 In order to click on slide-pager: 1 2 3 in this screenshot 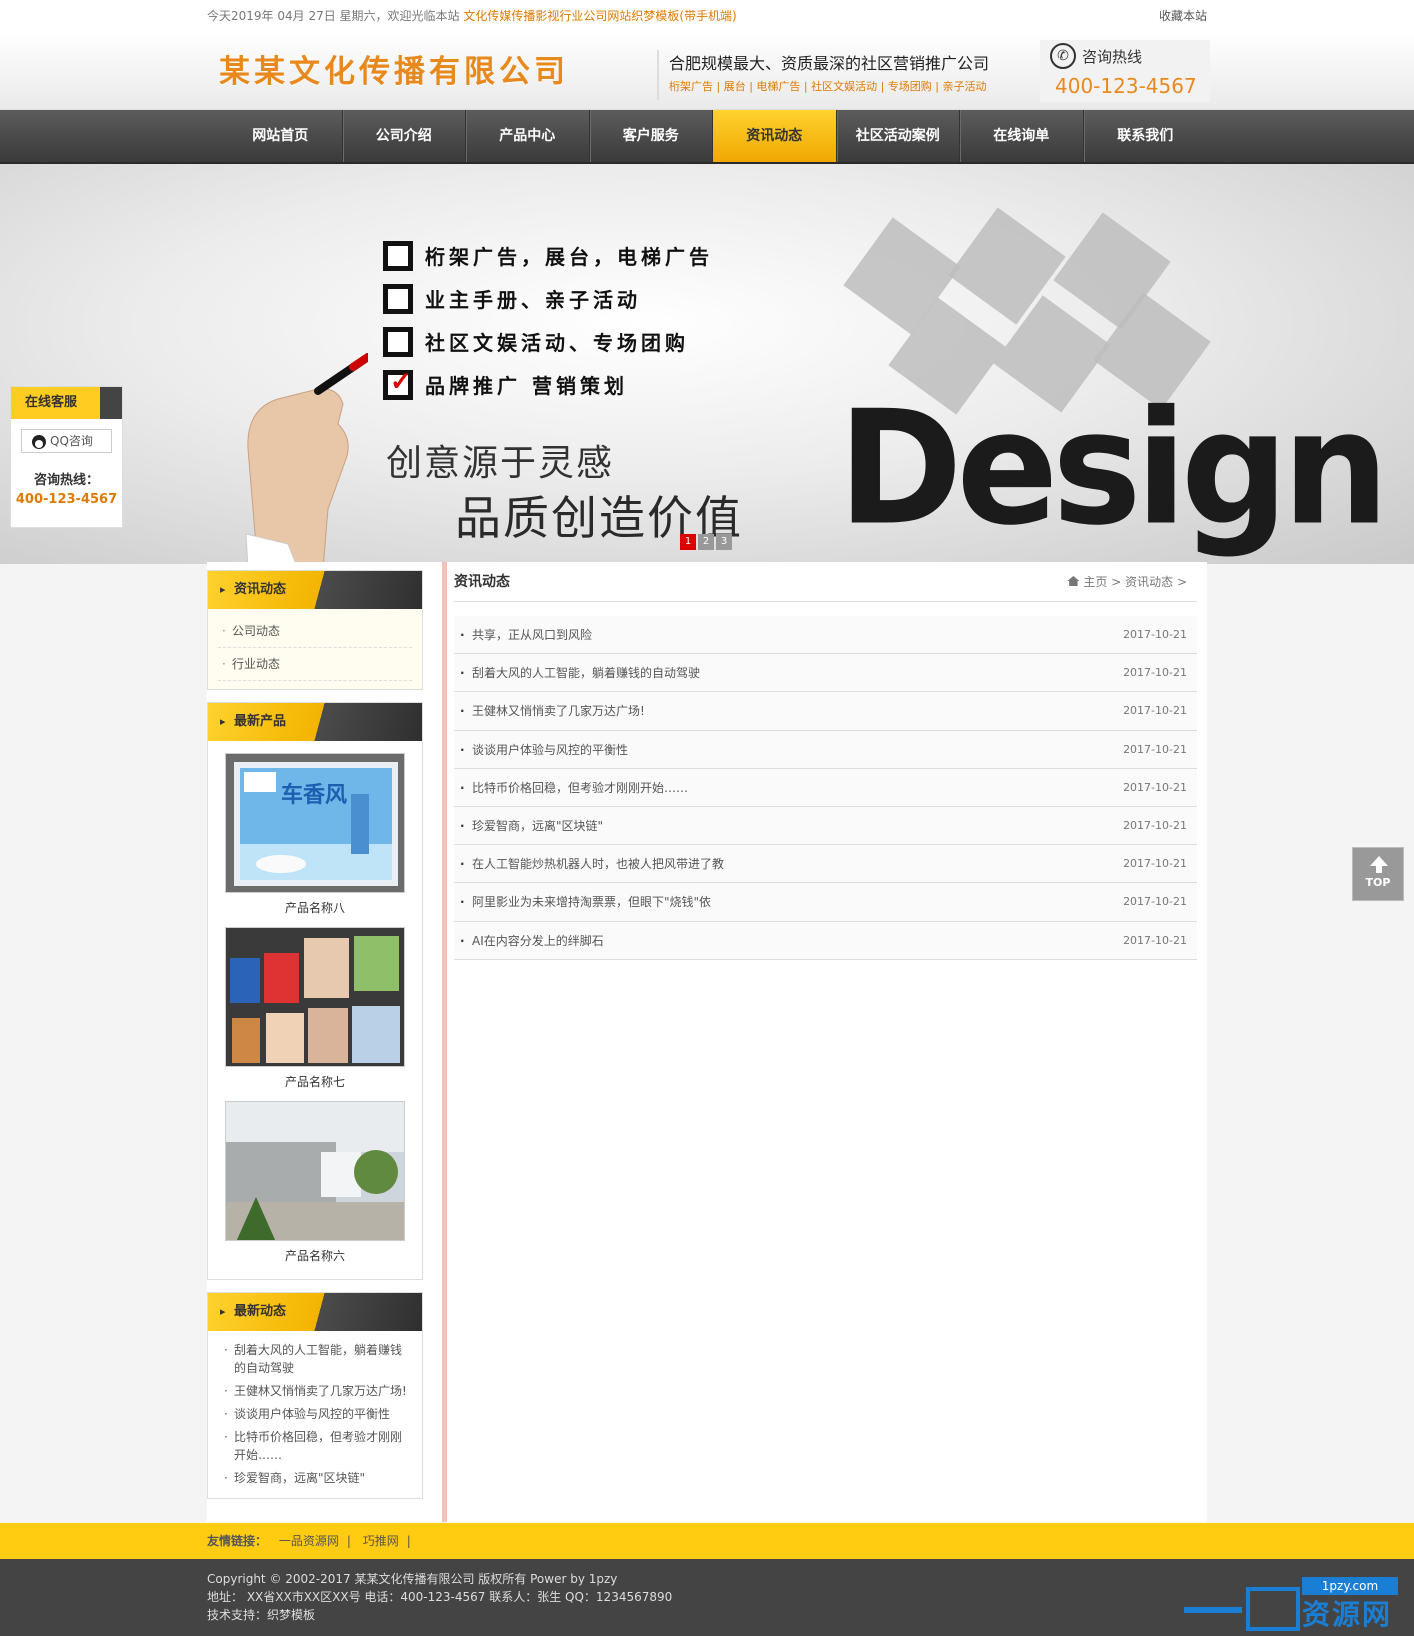, I will do `click(706, 542)`.